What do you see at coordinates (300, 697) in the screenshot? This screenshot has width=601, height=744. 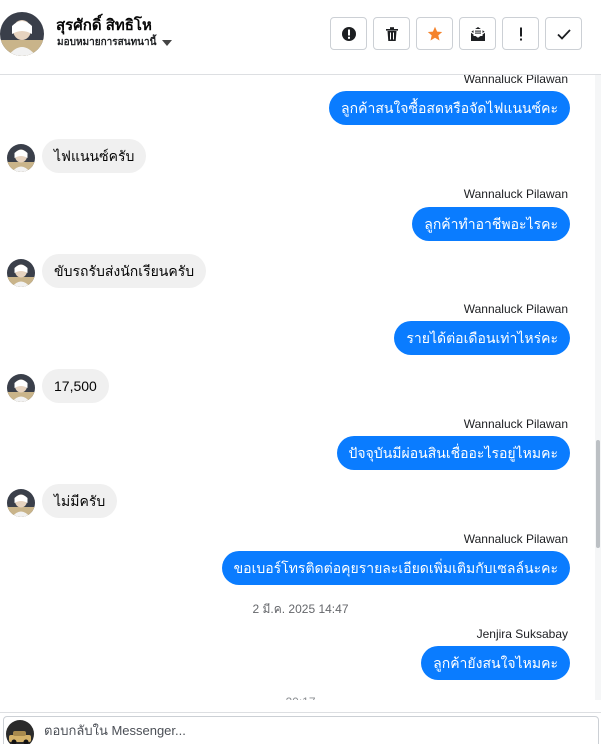 I see `message-timestamp-partial: 20:17` at bounding box center [300, 697].